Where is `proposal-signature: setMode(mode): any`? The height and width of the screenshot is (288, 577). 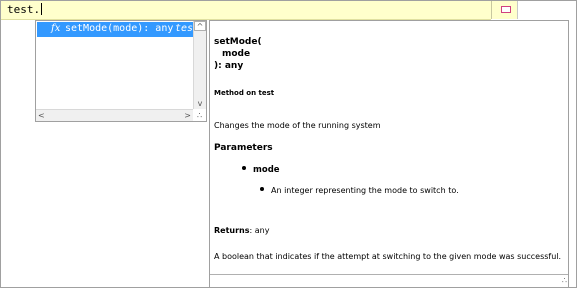
proposal-signature: setMode(mode): any is located at coordinates (119, 28).